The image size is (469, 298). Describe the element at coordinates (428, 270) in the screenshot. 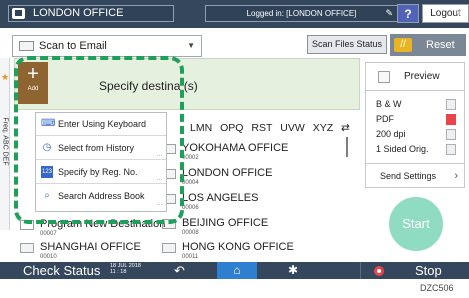

I see `stop-button: Stop` at that location.